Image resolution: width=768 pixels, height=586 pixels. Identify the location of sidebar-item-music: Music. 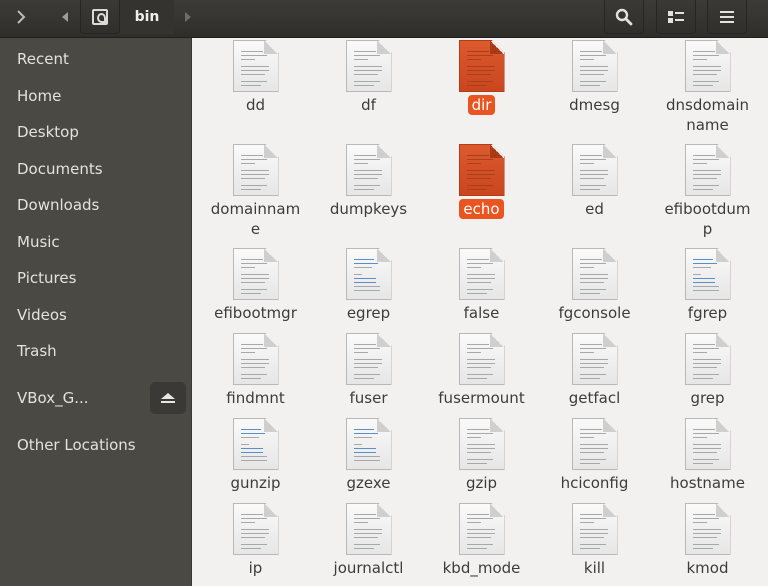
(96, 242).